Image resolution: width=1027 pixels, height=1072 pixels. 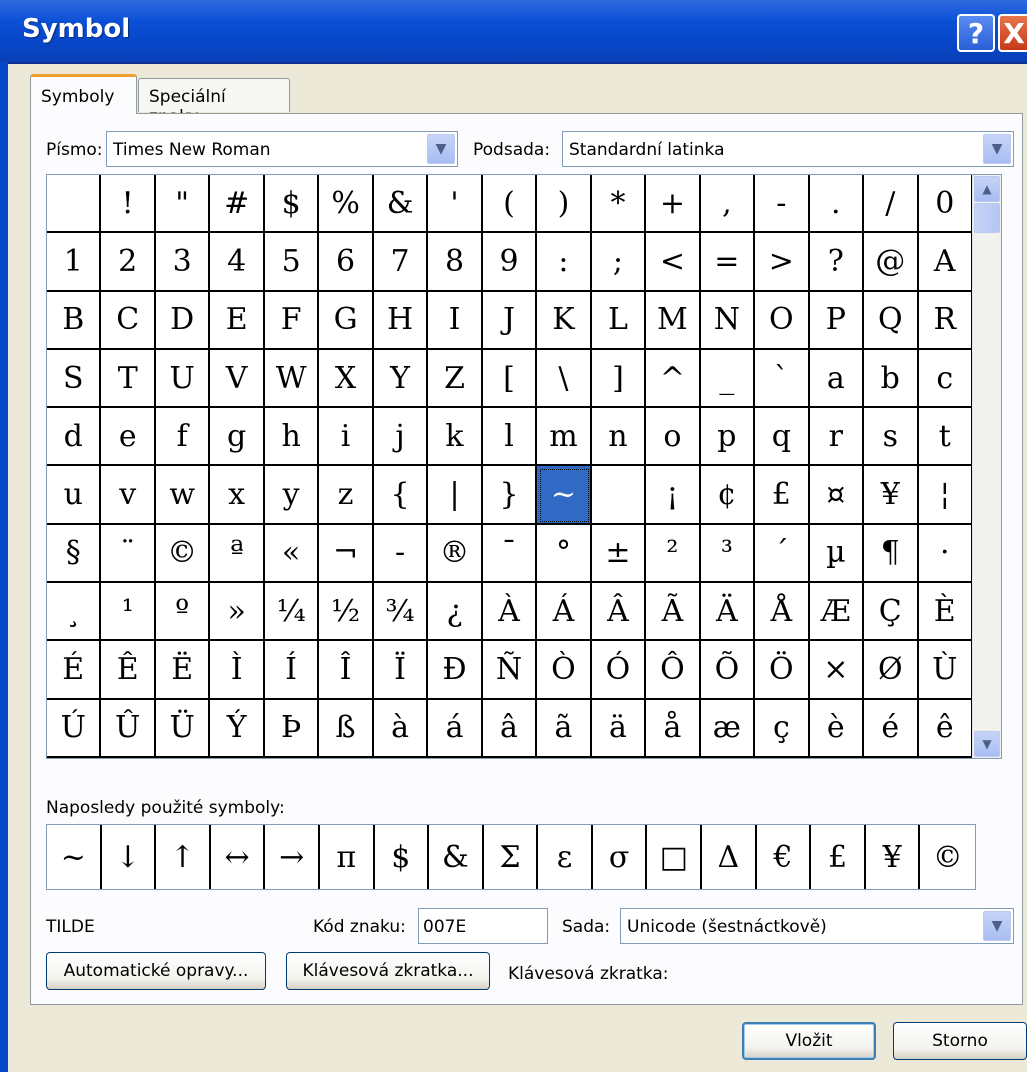 What do you see at coordinates (346, 670) in the screenshot?
I see `symbol-cell: Î` at bounding box center [346, 670].